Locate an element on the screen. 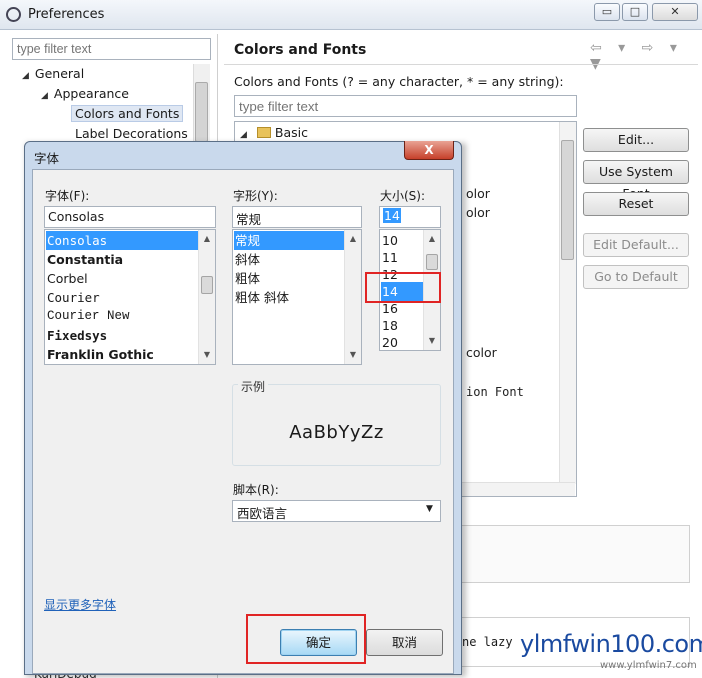 This screenshot has width=702, height=678. reset-button: Reset is located at coordinates (636, 204).